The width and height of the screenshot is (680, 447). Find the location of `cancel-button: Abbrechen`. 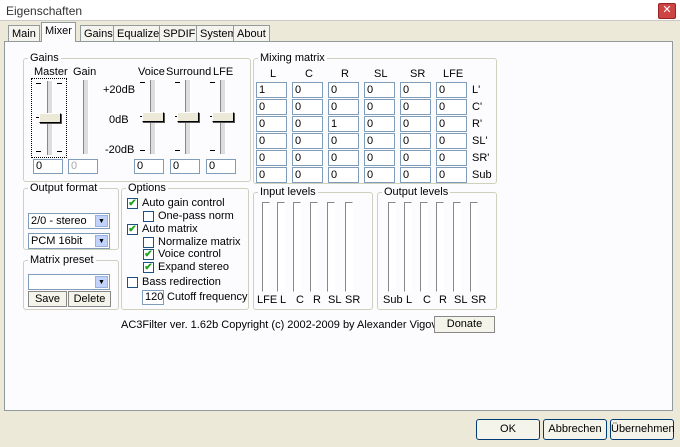

cancel-button: Abbrechen is located at coordinates (575, 429).